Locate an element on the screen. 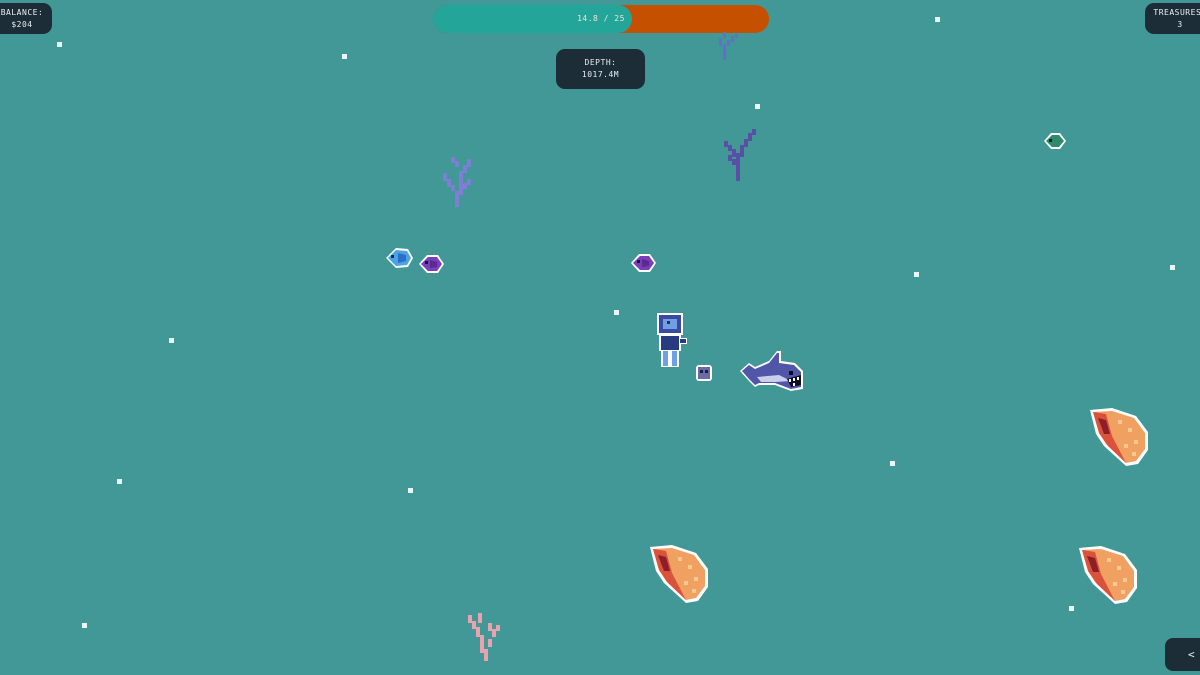 This screenshot has width=1200, height=675. depth-label: DEPTH: is located at coordinates (600, 62).